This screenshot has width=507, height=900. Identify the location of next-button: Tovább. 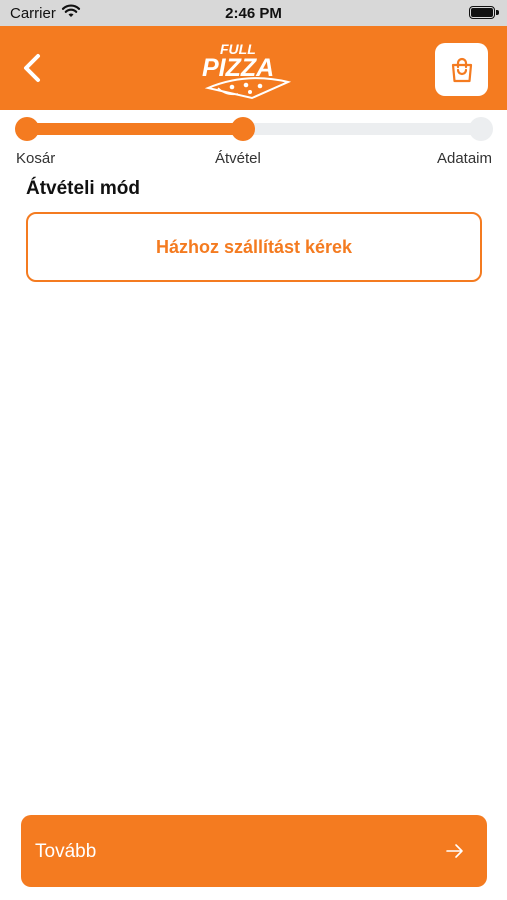
(254, 851).